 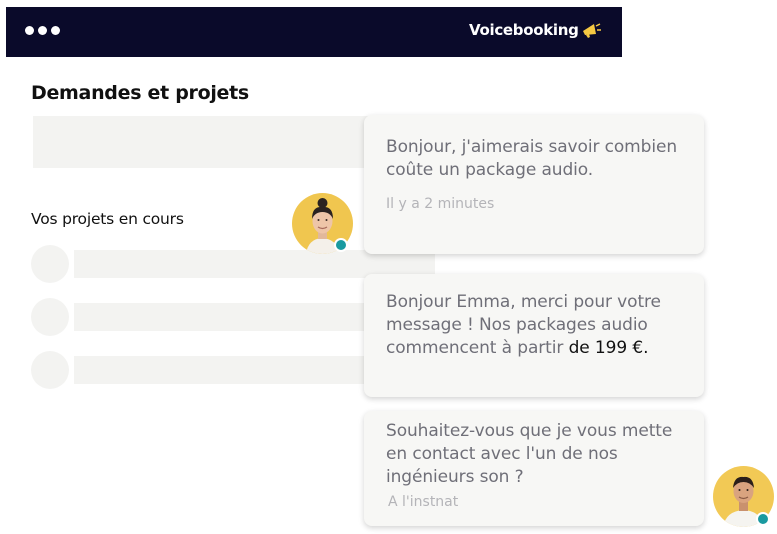 I want to click on section-title: Vos projets en cours, so click(x=107, y=219).